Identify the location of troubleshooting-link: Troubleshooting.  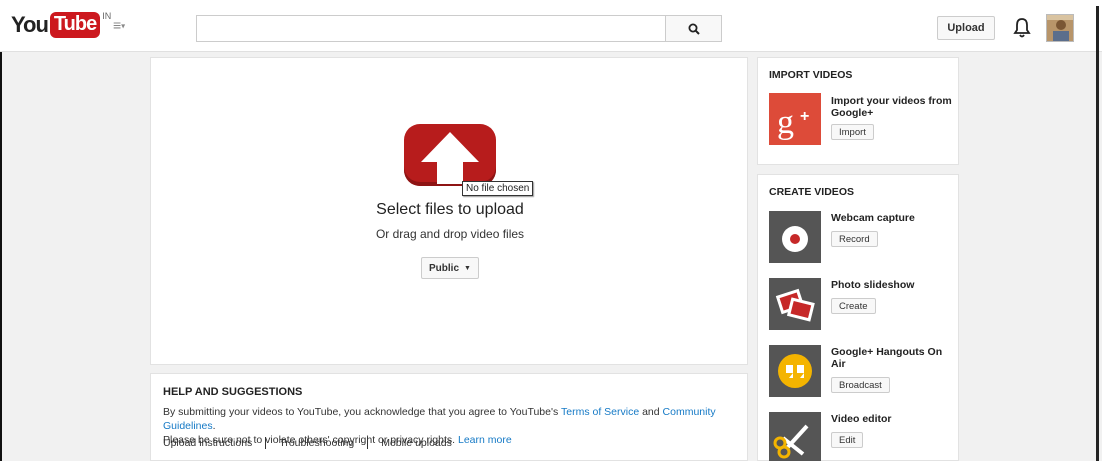
(316, 443).